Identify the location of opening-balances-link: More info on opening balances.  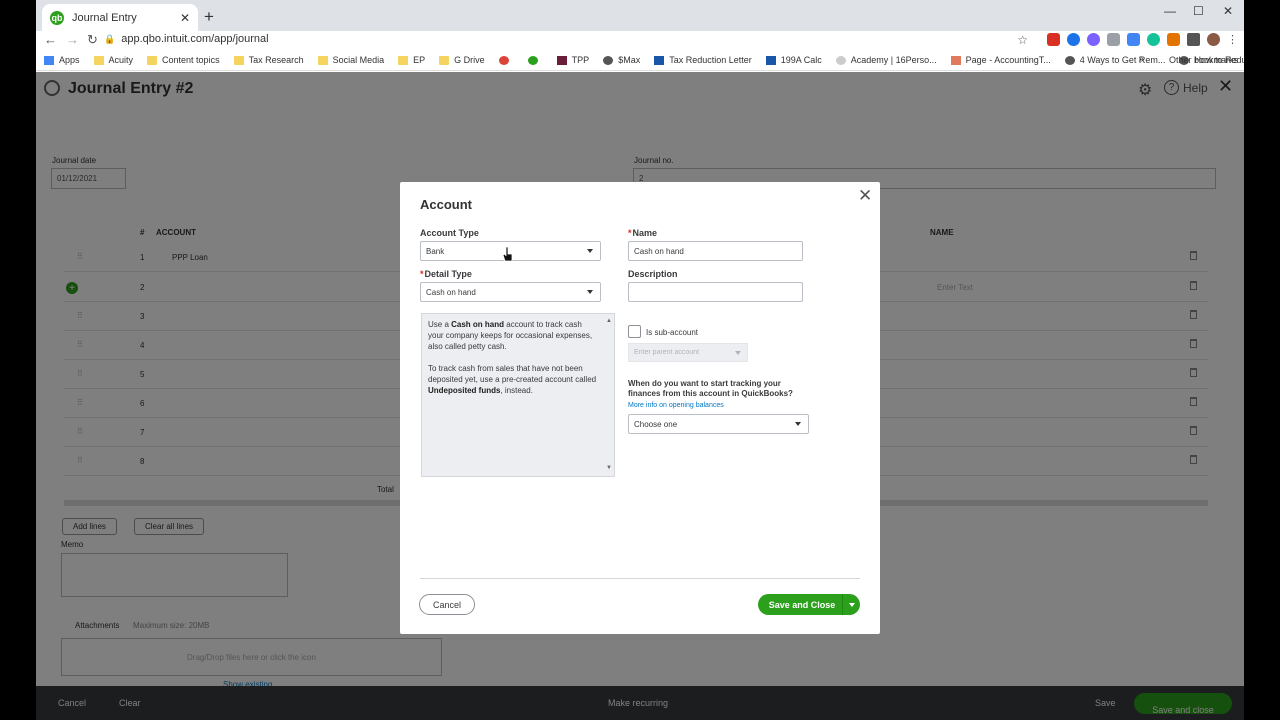
(676, 405).